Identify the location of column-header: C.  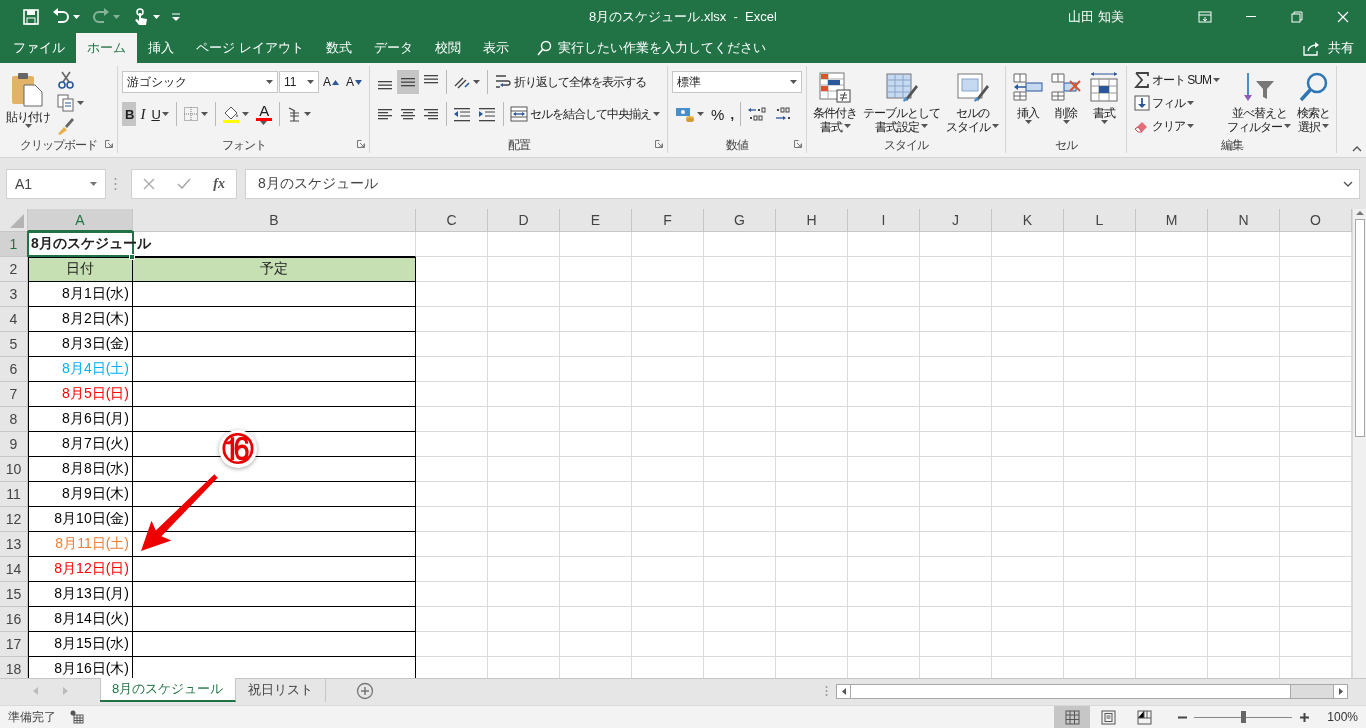
(452, 220).